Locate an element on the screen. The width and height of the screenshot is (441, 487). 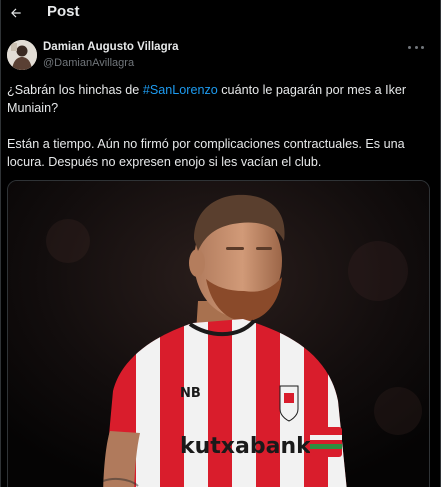
author-name: Damian Augusto Villagra is located at coordinates (110, 47).